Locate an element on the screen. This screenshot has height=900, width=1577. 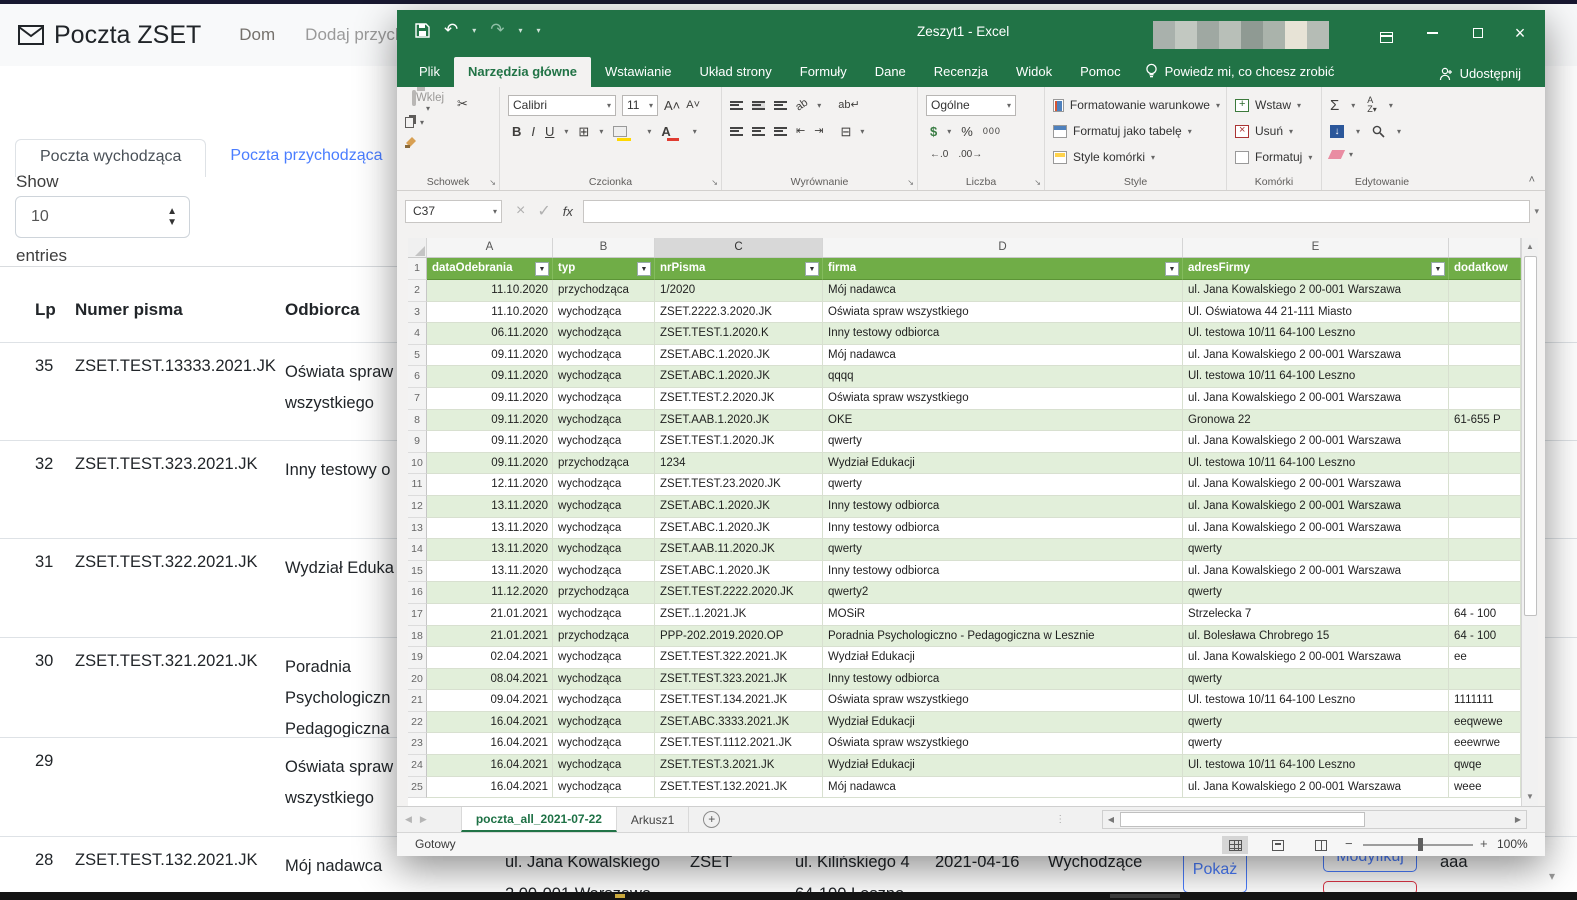
row-header: 11 is located at coordinates (417, 485).